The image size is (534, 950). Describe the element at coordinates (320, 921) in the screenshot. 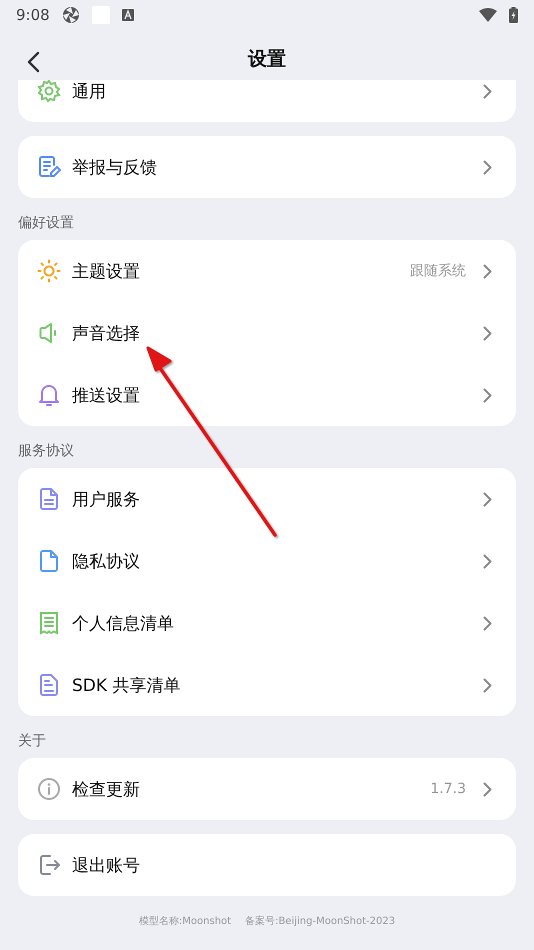

I see `footer-text: 备案号:Beijing-MoonShot-2023` at that location.